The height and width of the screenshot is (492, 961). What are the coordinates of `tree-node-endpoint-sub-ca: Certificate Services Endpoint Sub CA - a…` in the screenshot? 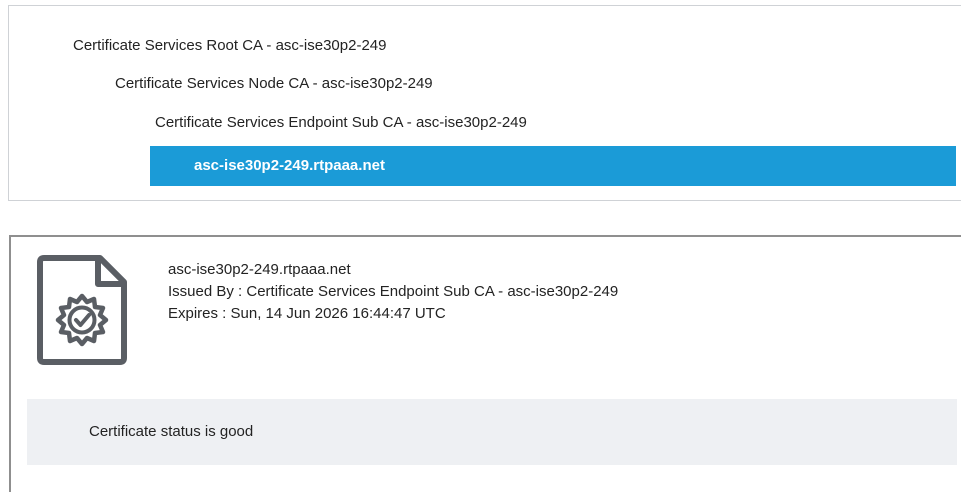 It's located at (341, 123).